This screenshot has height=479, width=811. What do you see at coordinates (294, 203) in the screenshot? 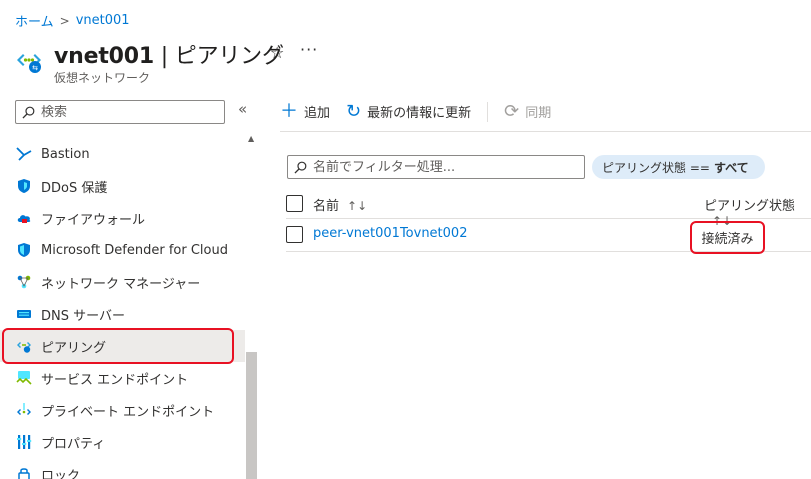
I see `select-all-checkbox` at bounding box center [294, 203].